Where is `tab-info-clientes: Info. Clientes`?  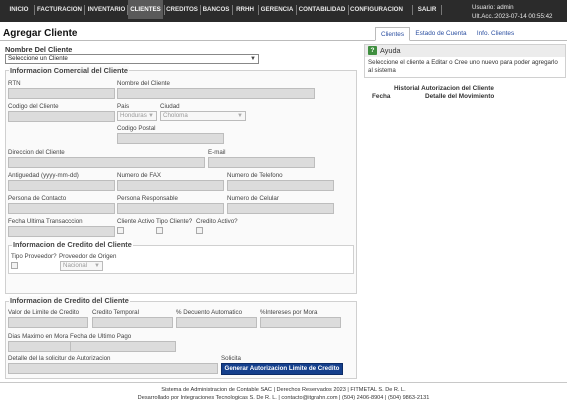
tab-info-clientes: Info. Clientes is located at coordinates (495, 34).